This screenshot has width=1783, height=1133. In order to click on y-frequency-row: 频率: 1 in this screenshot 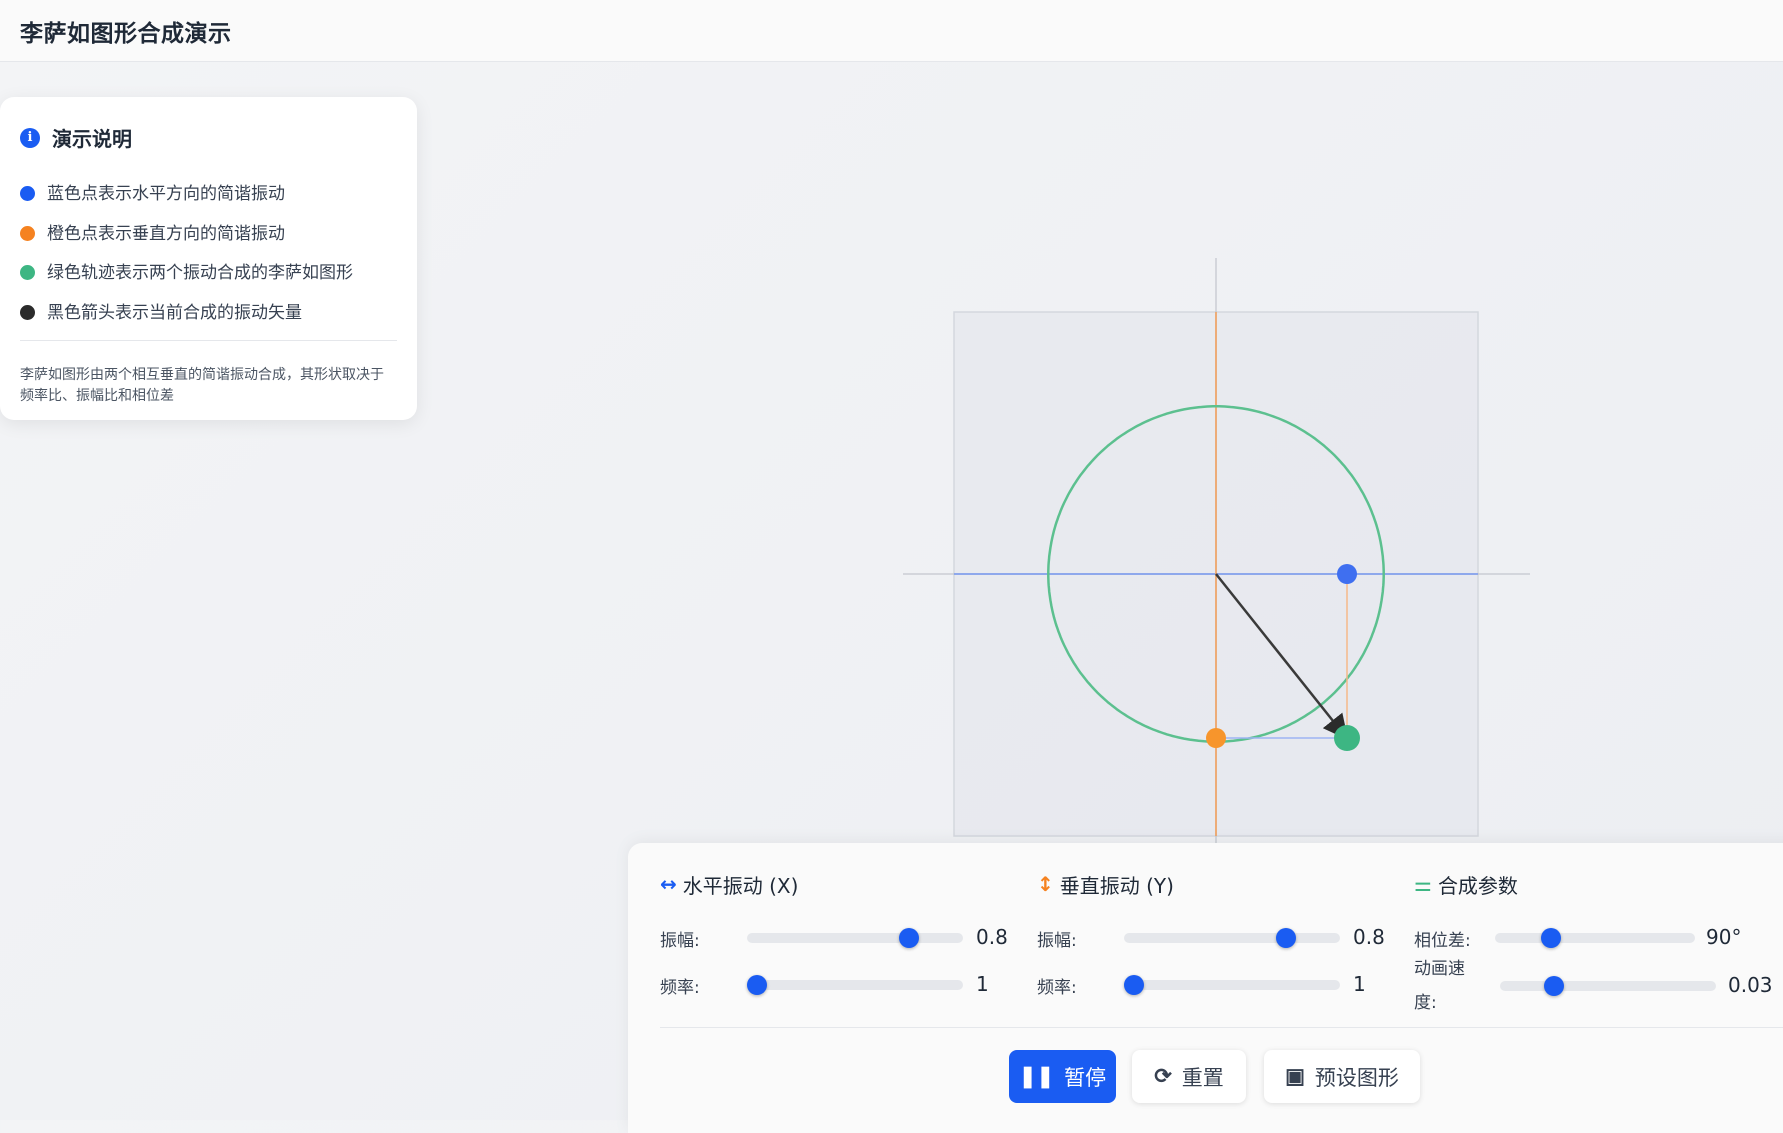, I will do `click(1217, 985)`.